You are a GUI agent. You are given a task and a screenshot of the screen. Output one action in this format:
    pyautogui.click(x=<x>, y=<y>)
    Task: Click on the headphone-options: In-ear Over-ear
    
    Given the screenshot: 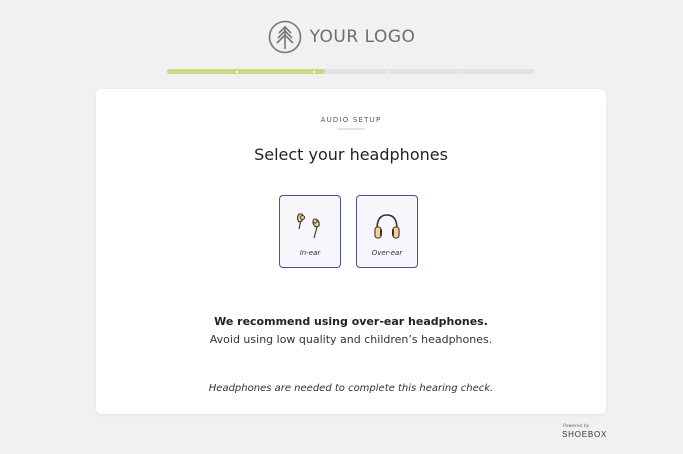 What is the action you would take?
    pyautogui.click(x=348, y=231)
    